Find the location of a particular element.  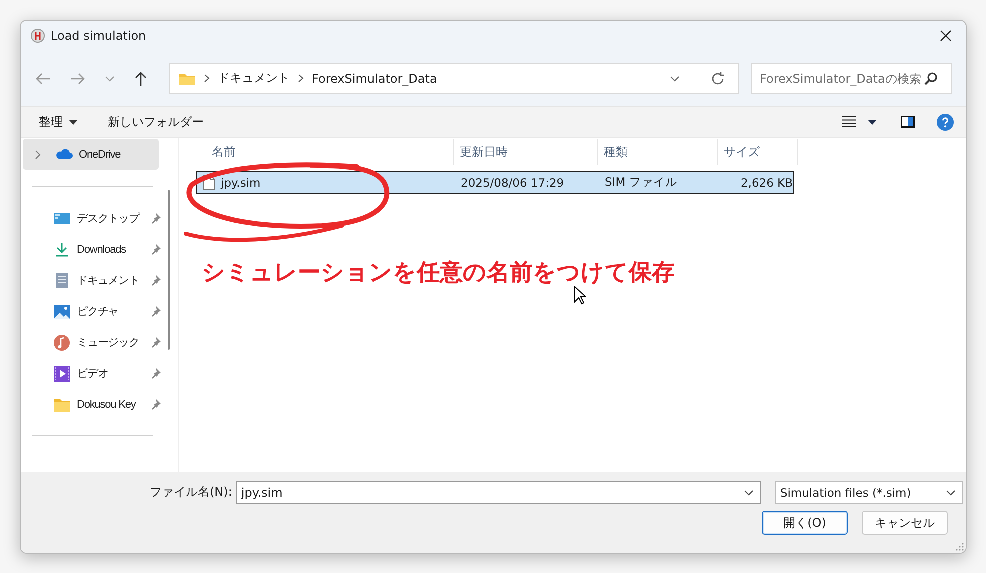

scrollbar-thumb is located at coordinates (169, 270).